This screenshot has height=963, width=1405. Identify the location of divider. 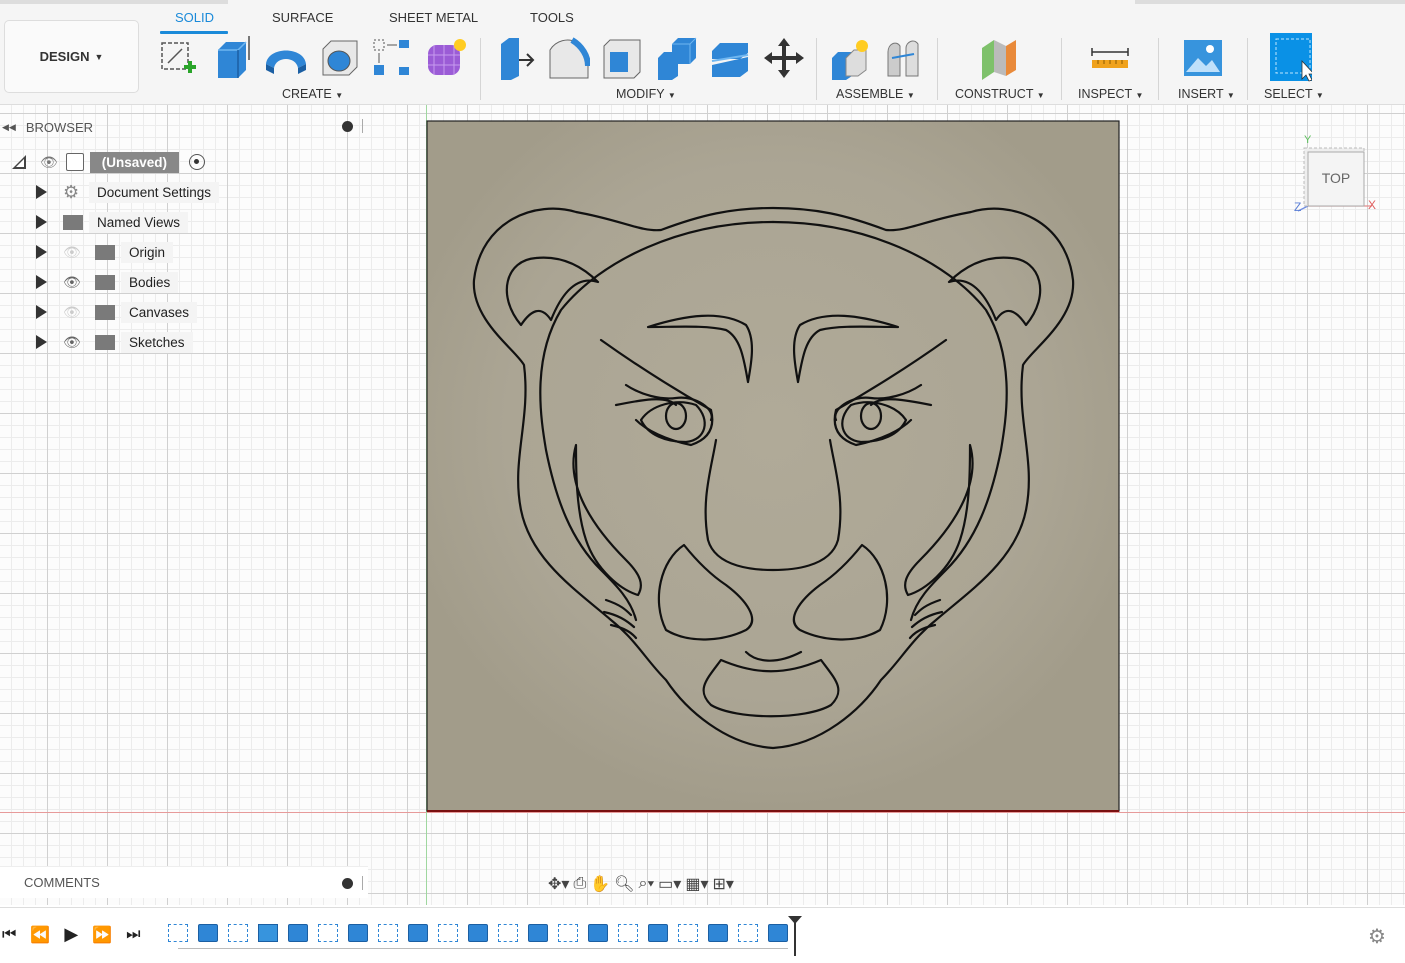
(480, 69).